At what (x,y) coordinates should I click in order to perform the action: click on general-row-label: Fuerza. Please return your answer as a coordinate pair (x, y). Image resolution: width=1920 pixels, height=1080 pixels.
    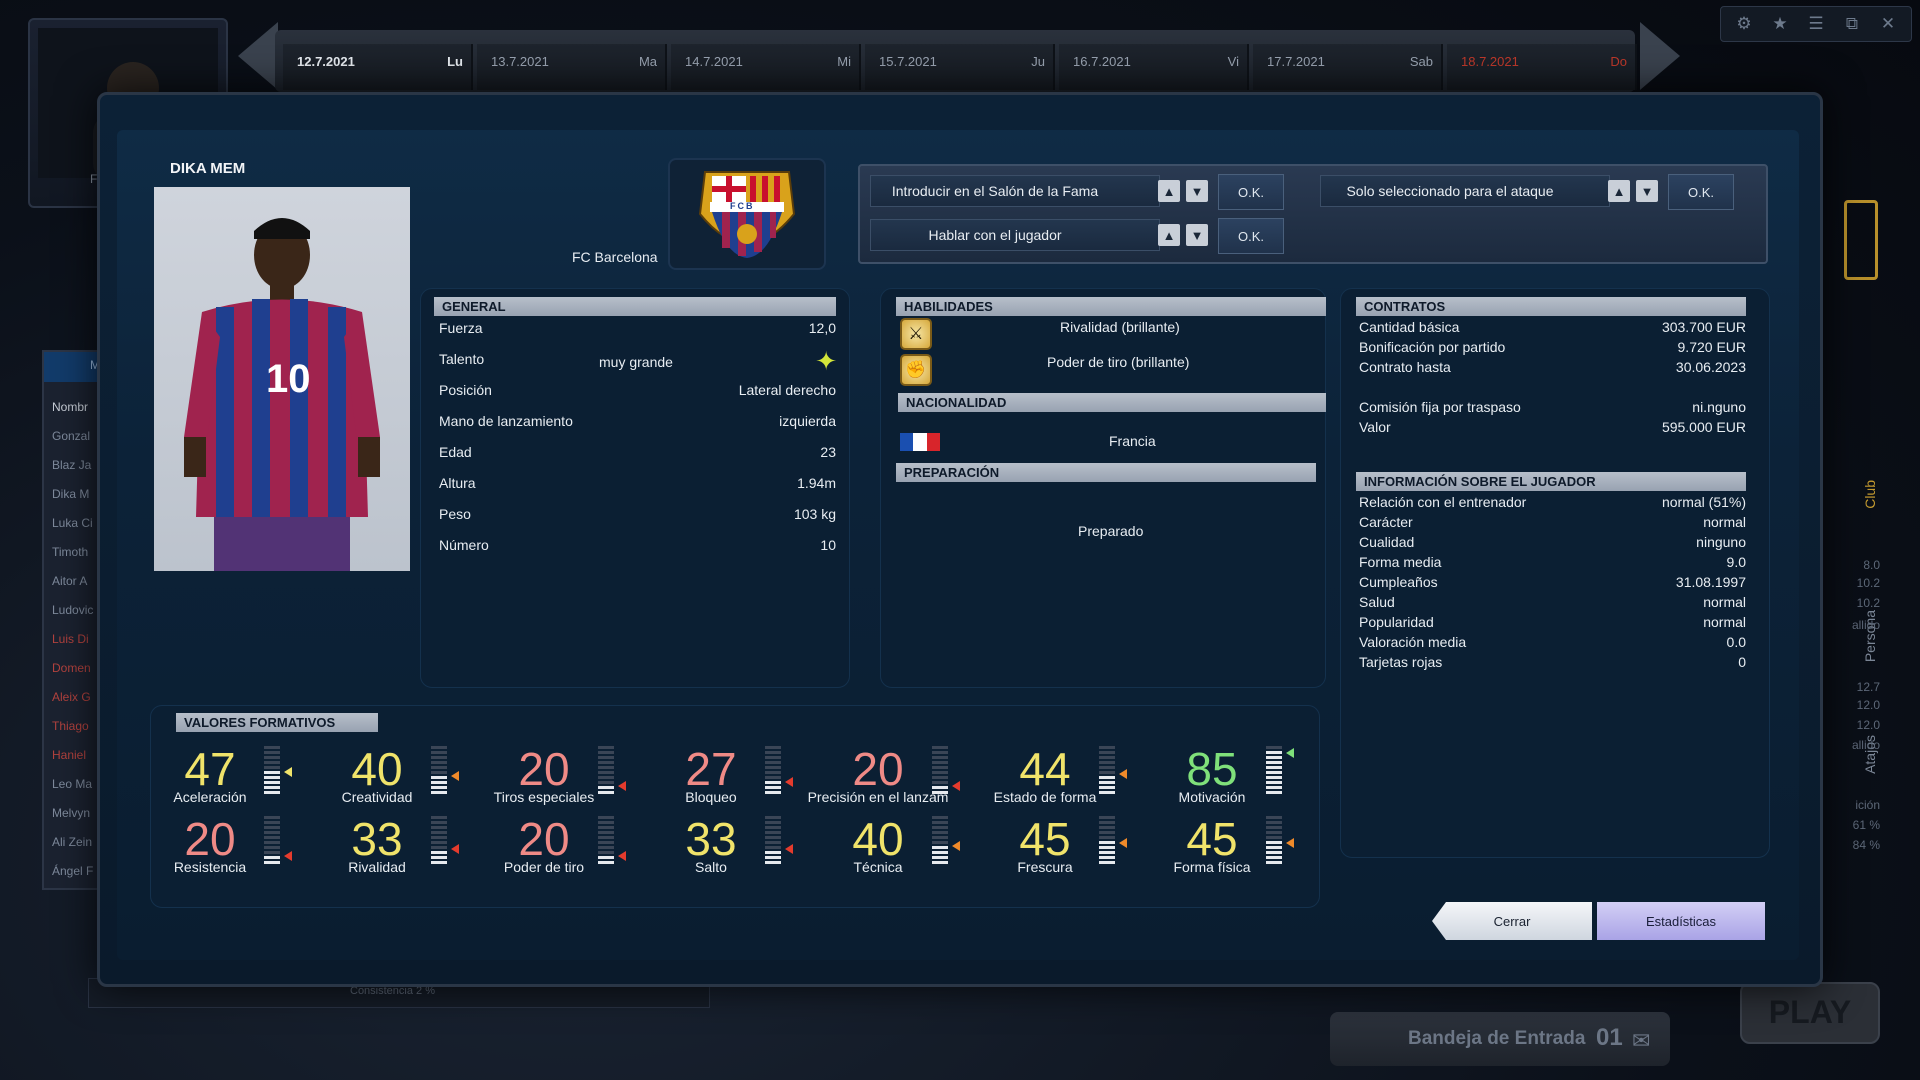
    Looking at the image, I should click on (461, 328).